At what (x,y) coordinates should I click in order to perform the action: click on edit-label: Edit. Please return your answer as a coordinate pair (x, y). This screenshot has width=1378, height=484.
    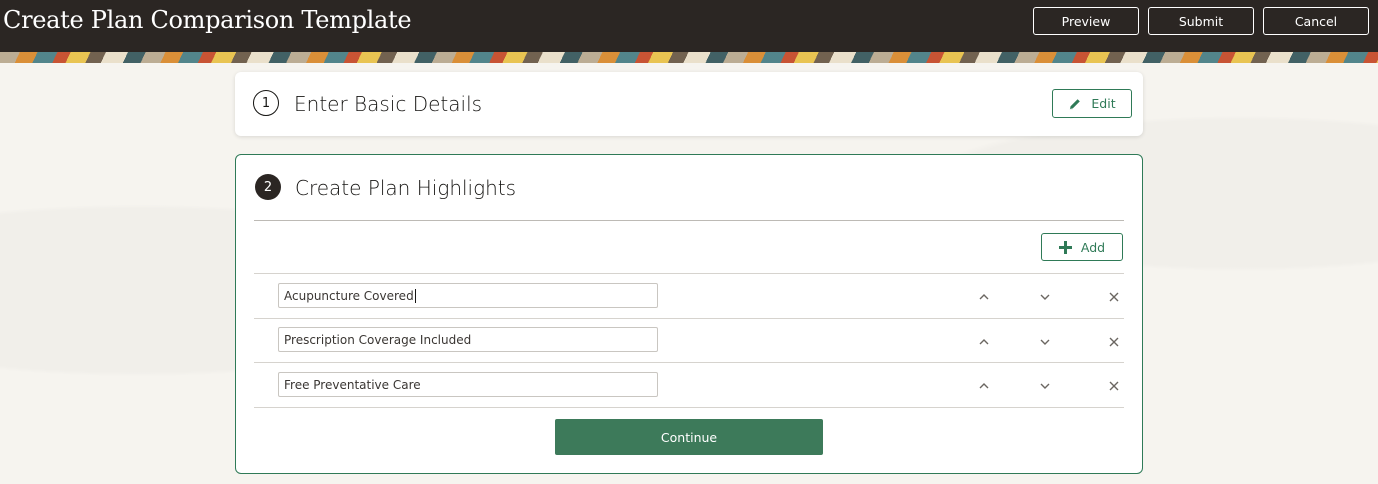
    Looking at the image, I should click on (1103, 103).